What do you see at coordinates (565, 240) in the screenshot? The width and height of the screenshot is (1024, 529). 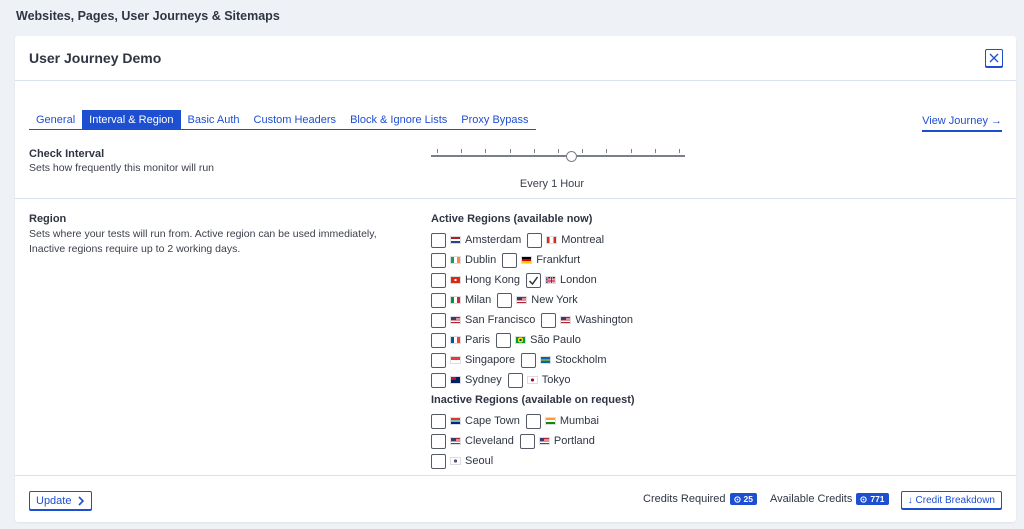 I see `region-montreal: Montreal` at bounding box center [565, 240].